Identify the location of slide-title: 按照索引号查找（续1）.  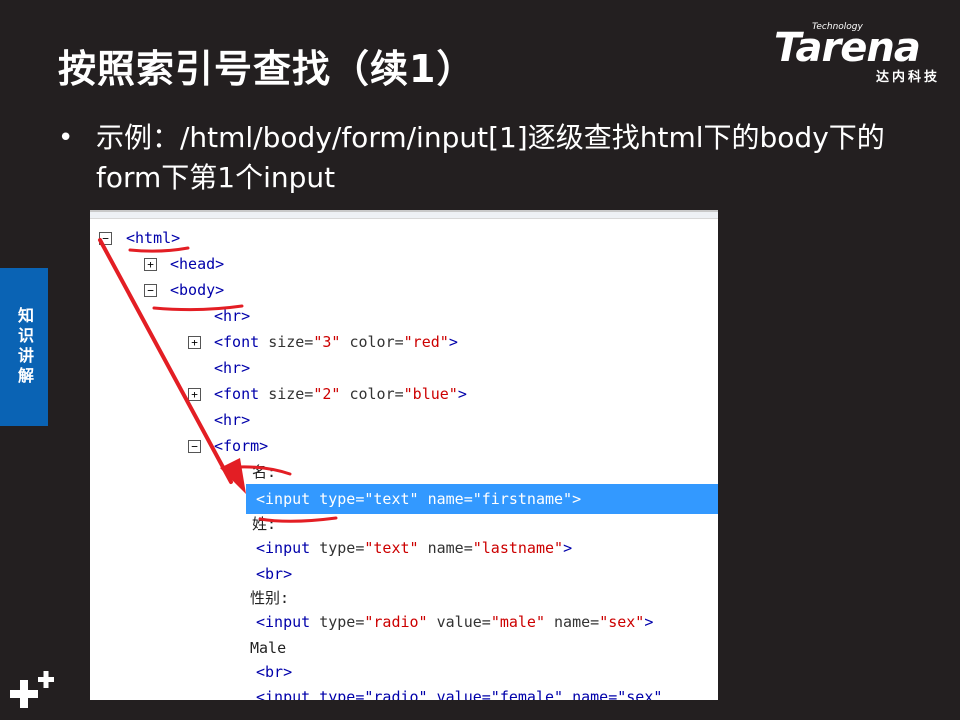
(267, 69).